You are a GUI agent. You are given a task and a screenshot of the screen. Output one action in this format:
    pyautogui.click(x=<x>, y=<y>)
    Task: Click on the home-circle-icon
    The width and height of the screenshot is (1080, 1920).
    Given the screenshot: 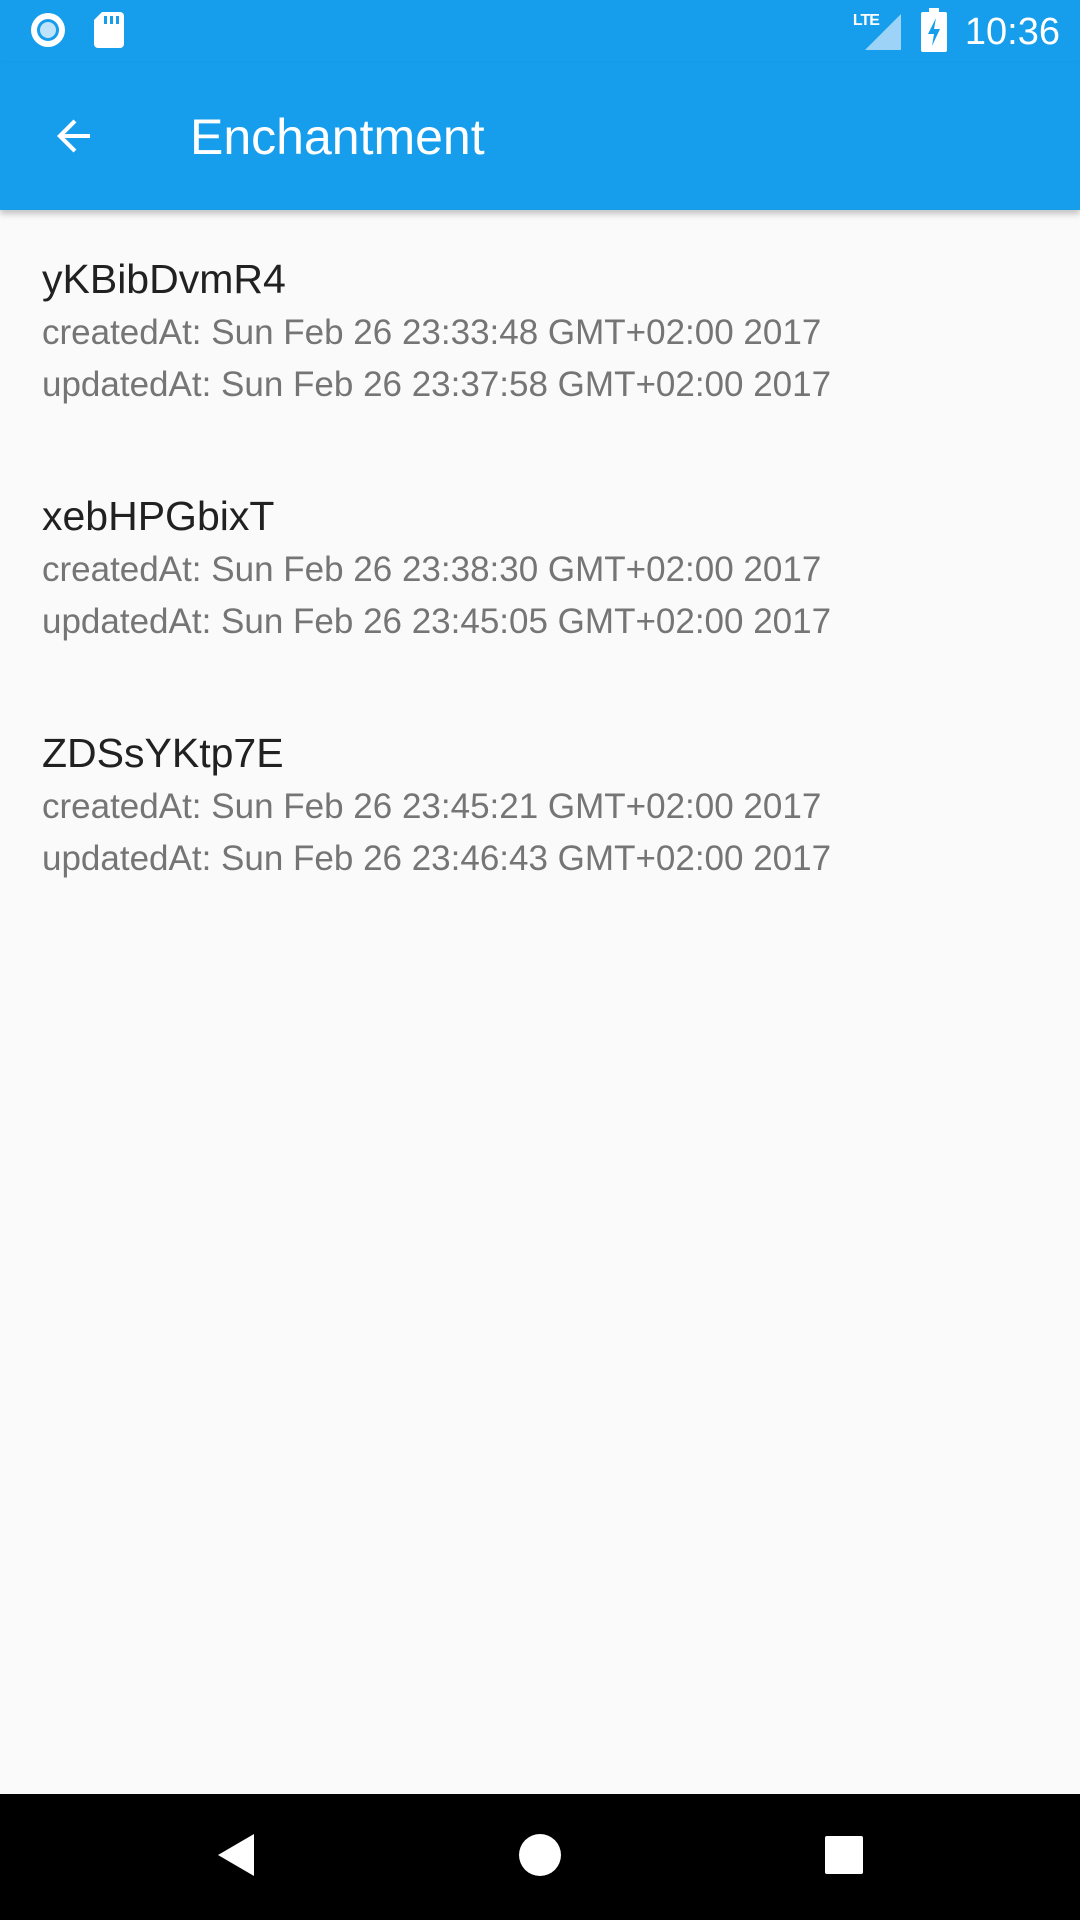 What is the action you would take?
    pyautogui.click(x=540, y=1857)
    